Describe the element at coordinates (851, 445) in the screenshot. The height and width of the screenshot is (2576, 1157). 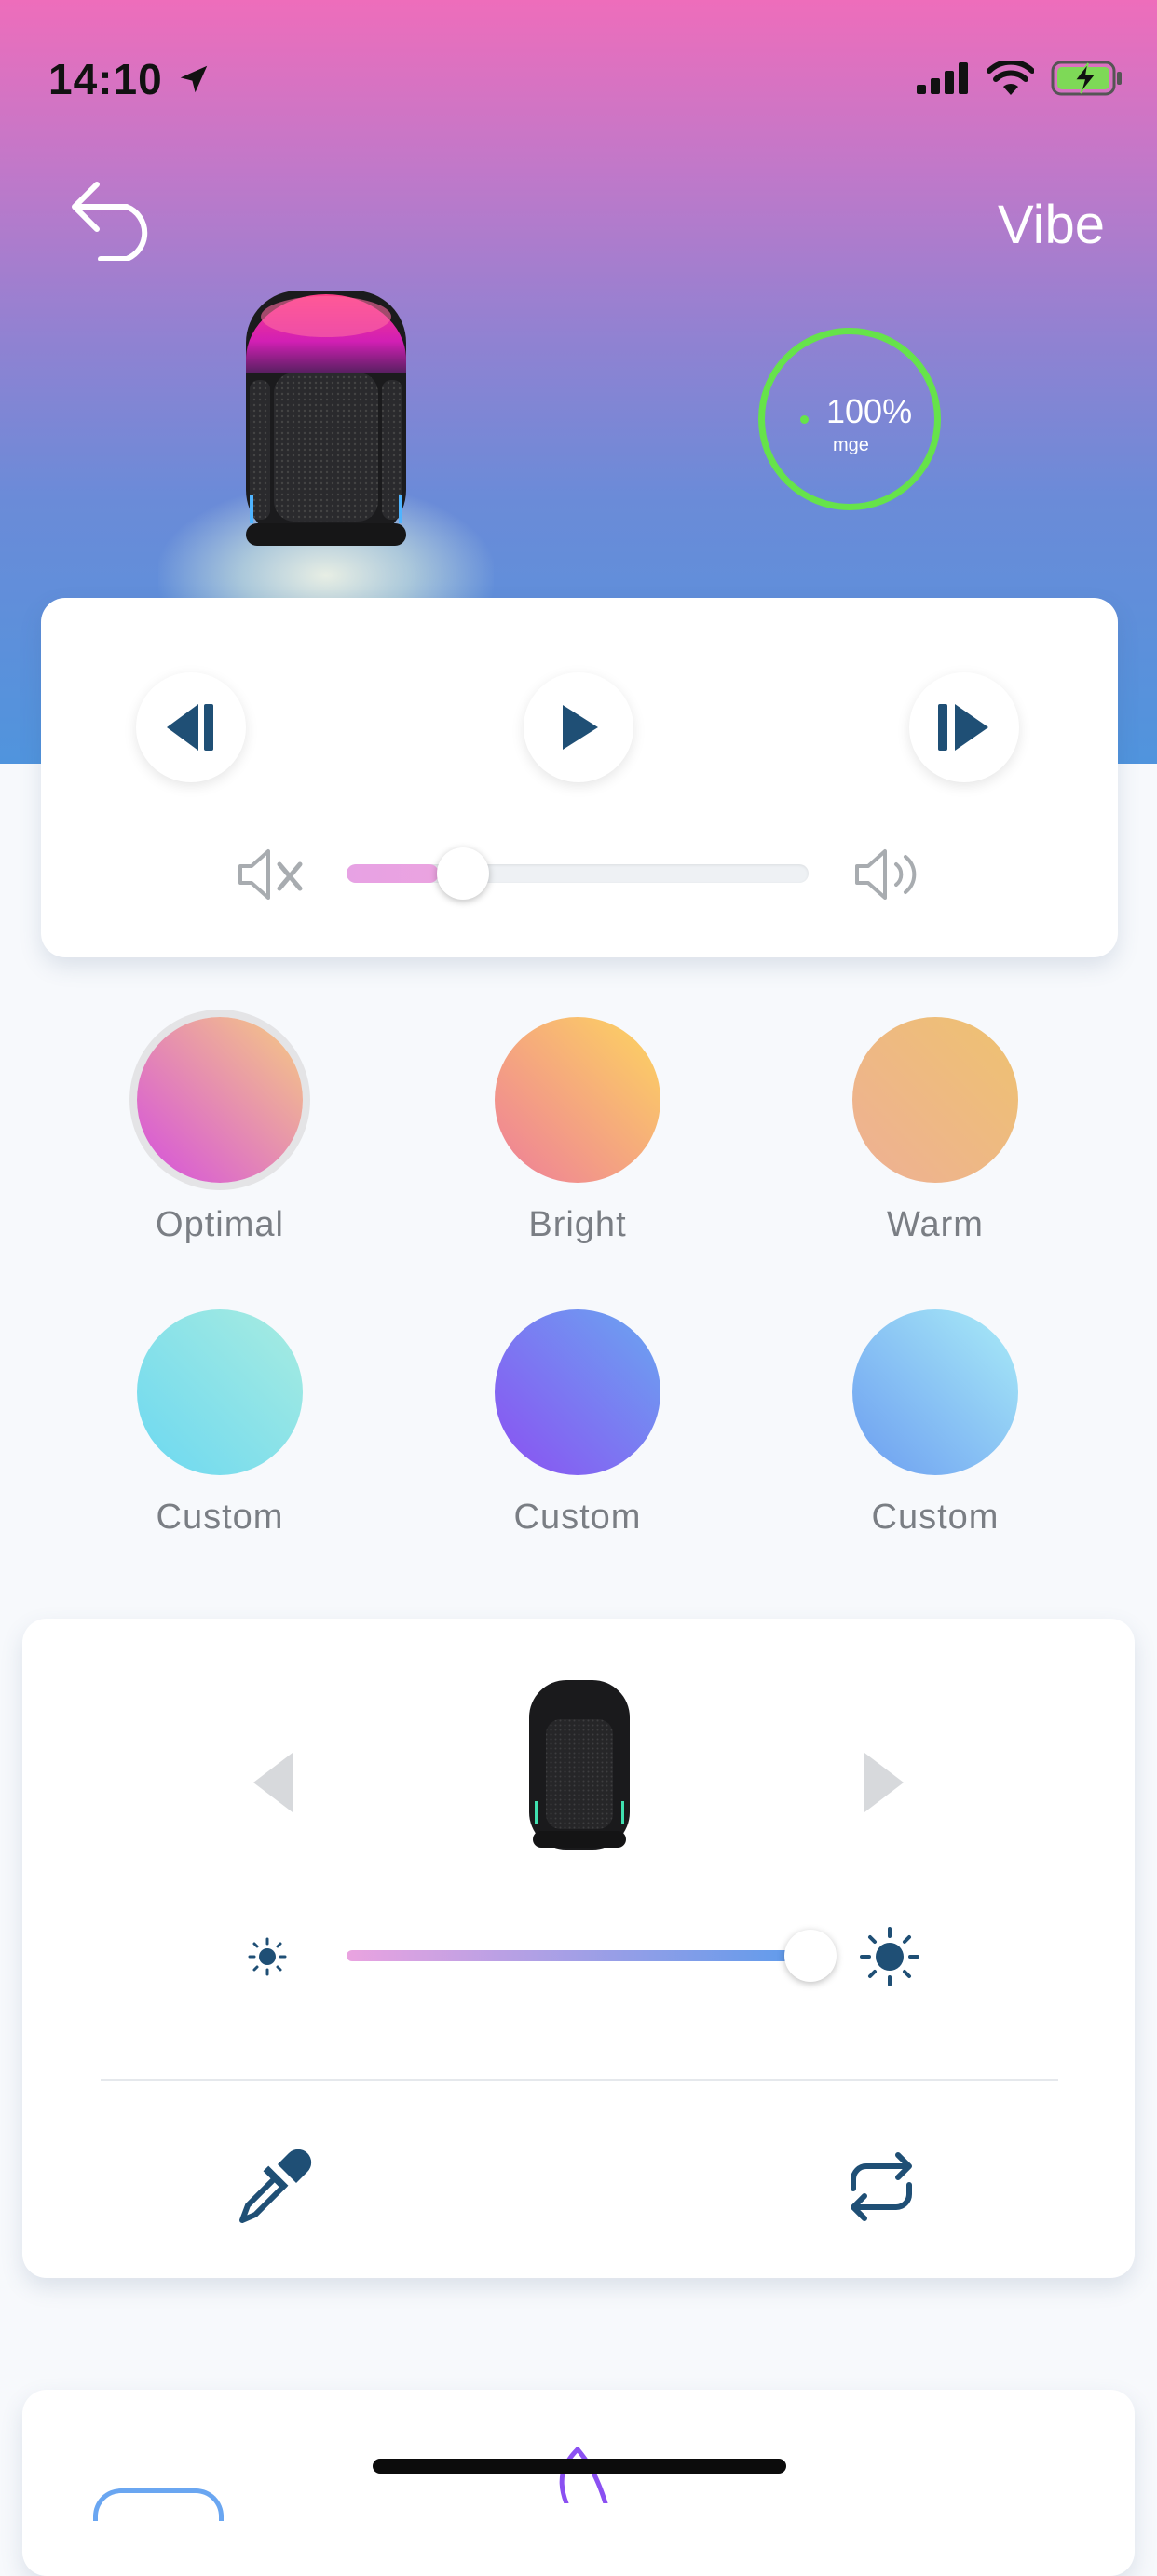
I see `battery-subtext: mge` at that location.